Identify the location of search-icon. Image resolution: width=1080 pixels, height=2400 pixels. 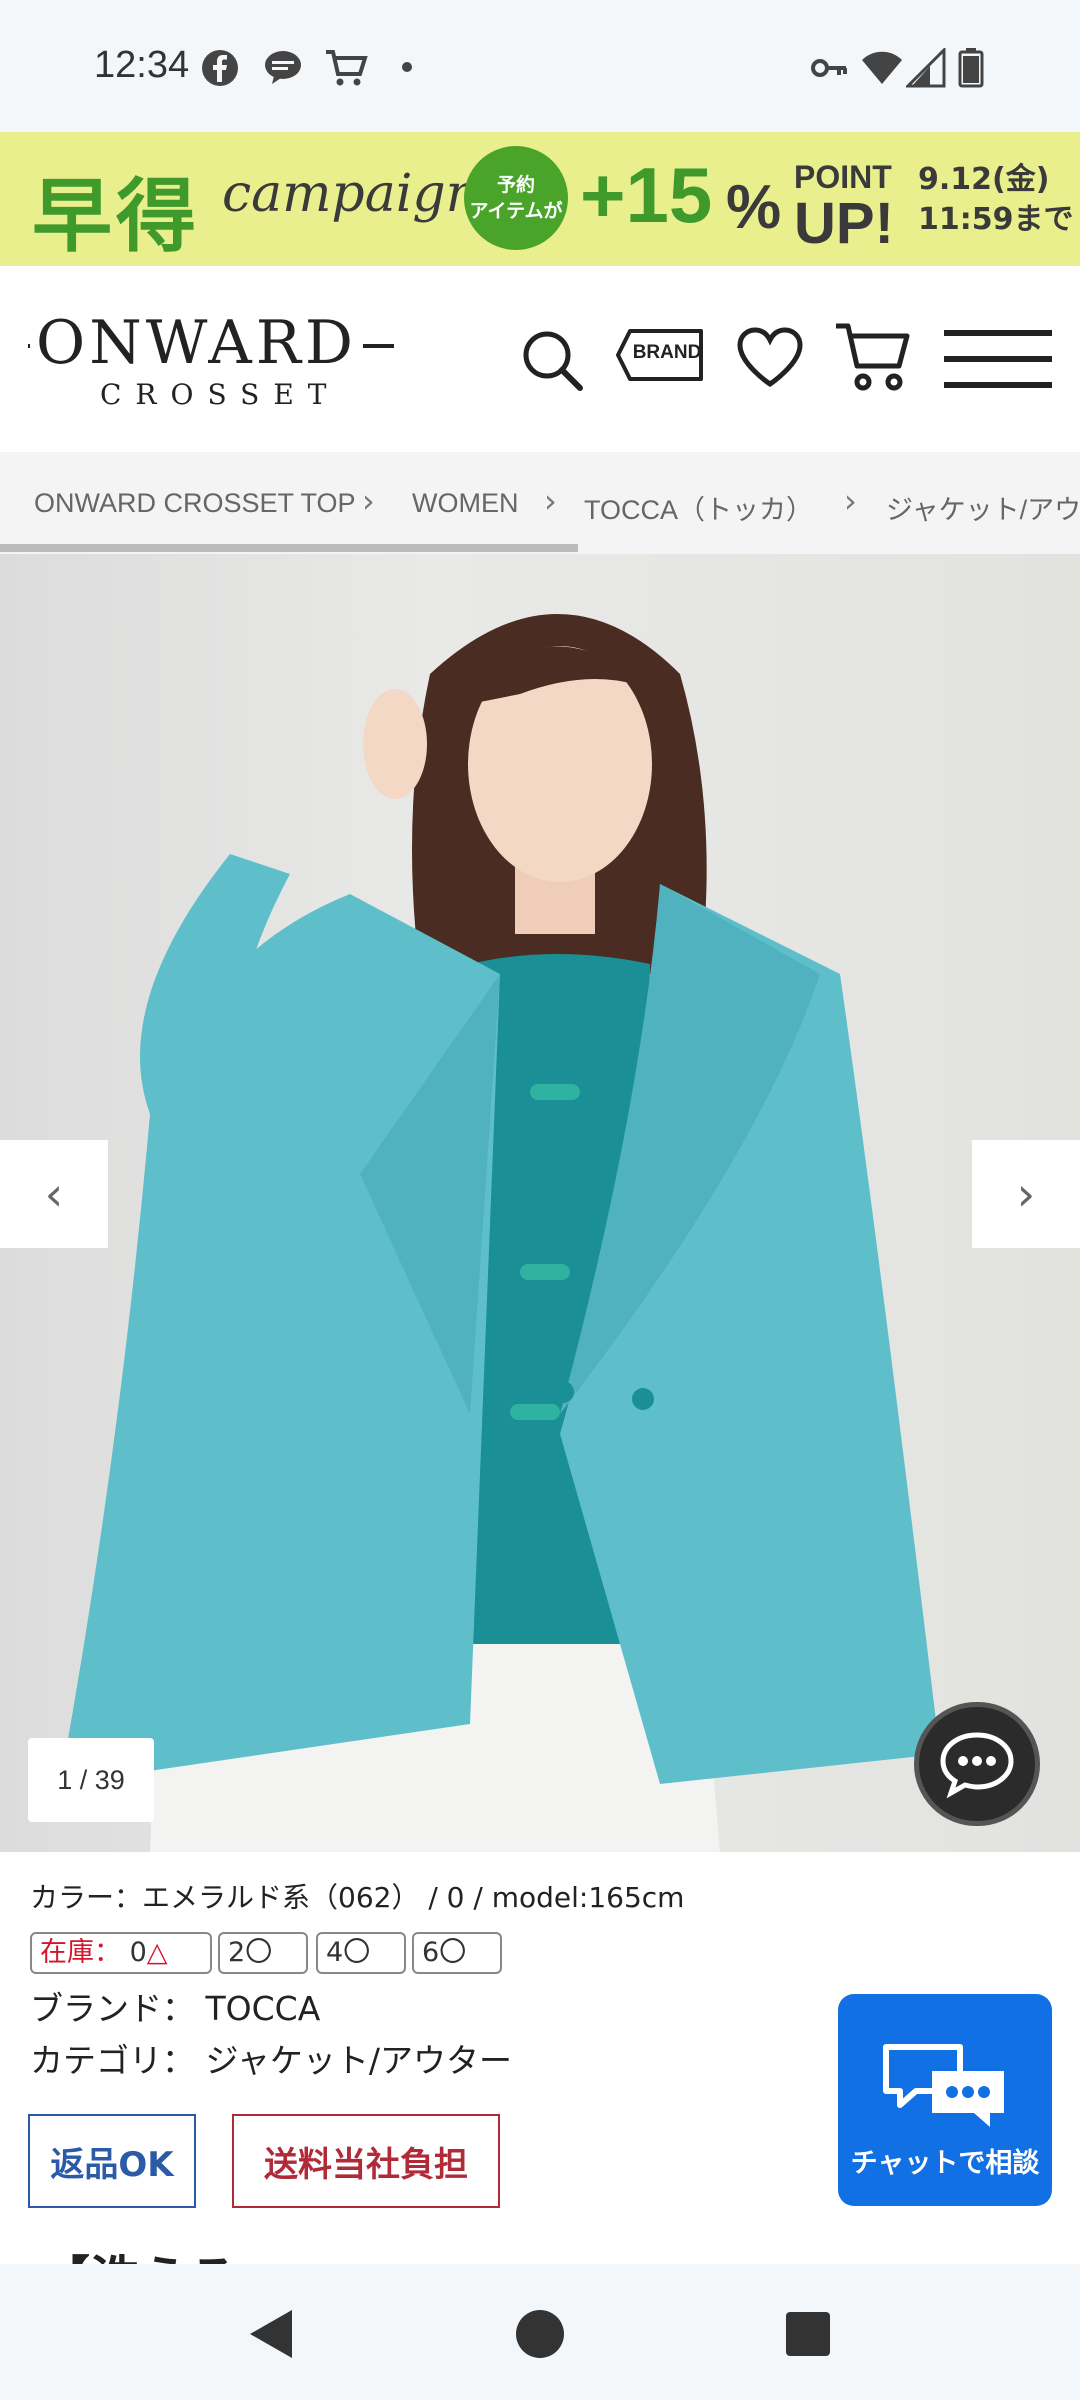
(552, 360).